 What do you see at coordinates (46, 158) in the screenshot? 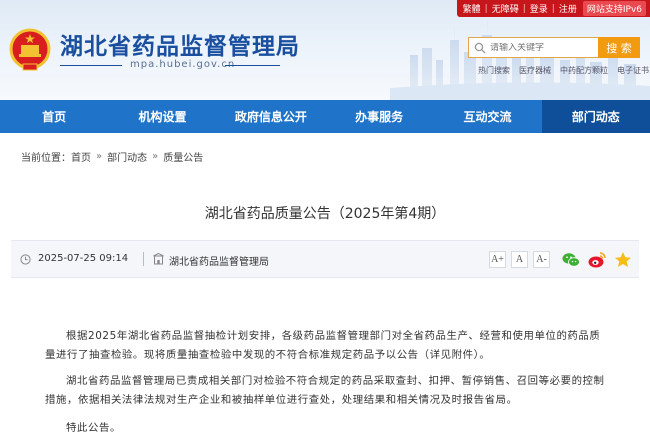
I see `breadcrumb-prefix: 当前位置：` at bounding box center [46, 158].